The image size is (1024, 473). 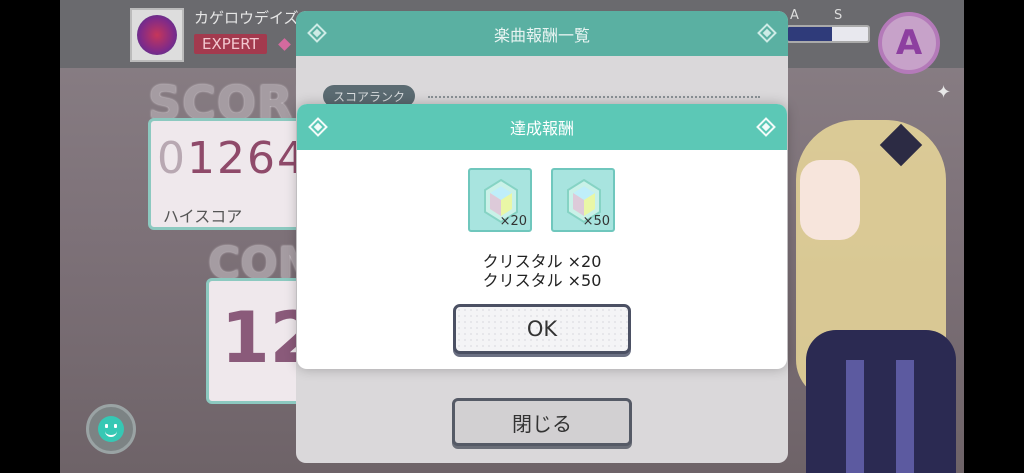 I want to click on list-dialog-header: 楽曲報酬一覧, so click(x=542, y=33).